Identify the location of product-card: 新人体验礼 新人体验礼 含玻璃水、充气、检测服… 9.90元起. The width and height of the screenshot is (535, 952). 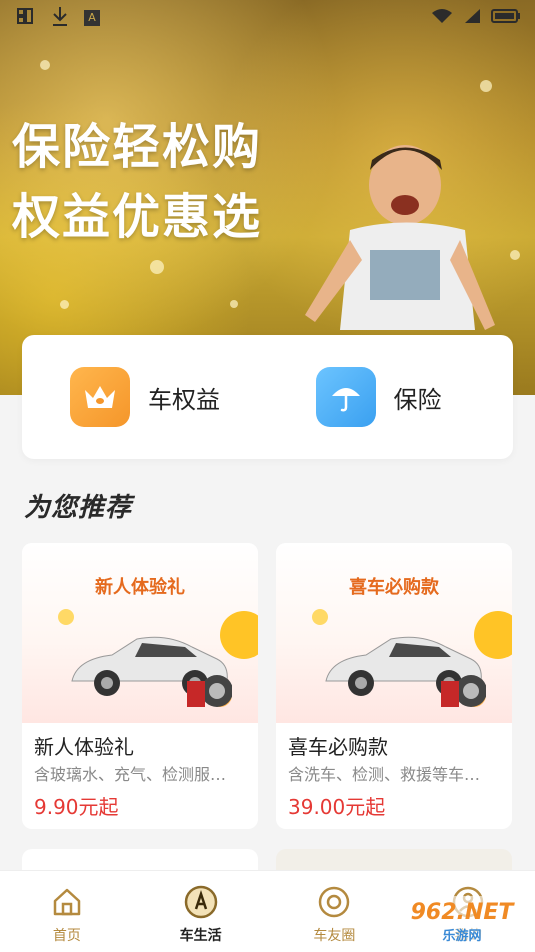
(140, 686).